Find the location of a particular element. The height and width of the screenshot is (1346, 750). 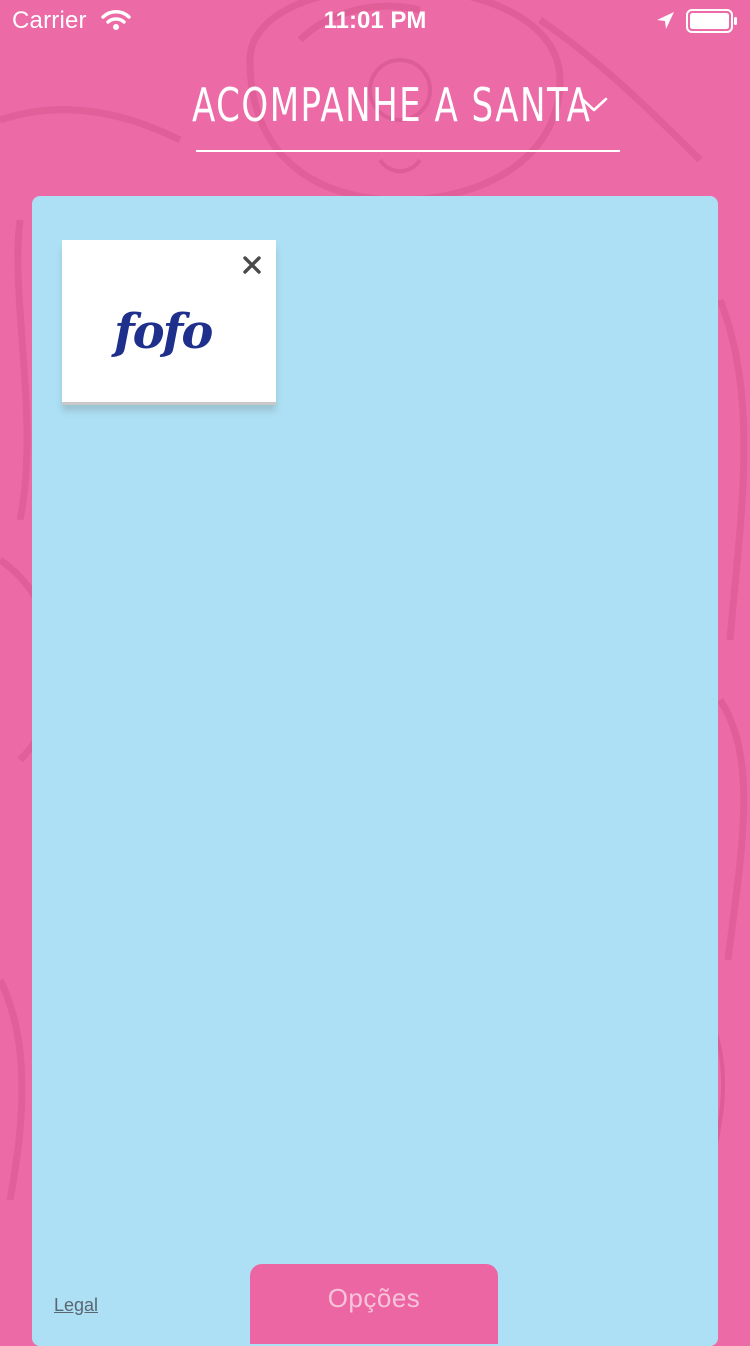

page-title: ACOMPANHE A SANTA is located at coordinates (392, 105).